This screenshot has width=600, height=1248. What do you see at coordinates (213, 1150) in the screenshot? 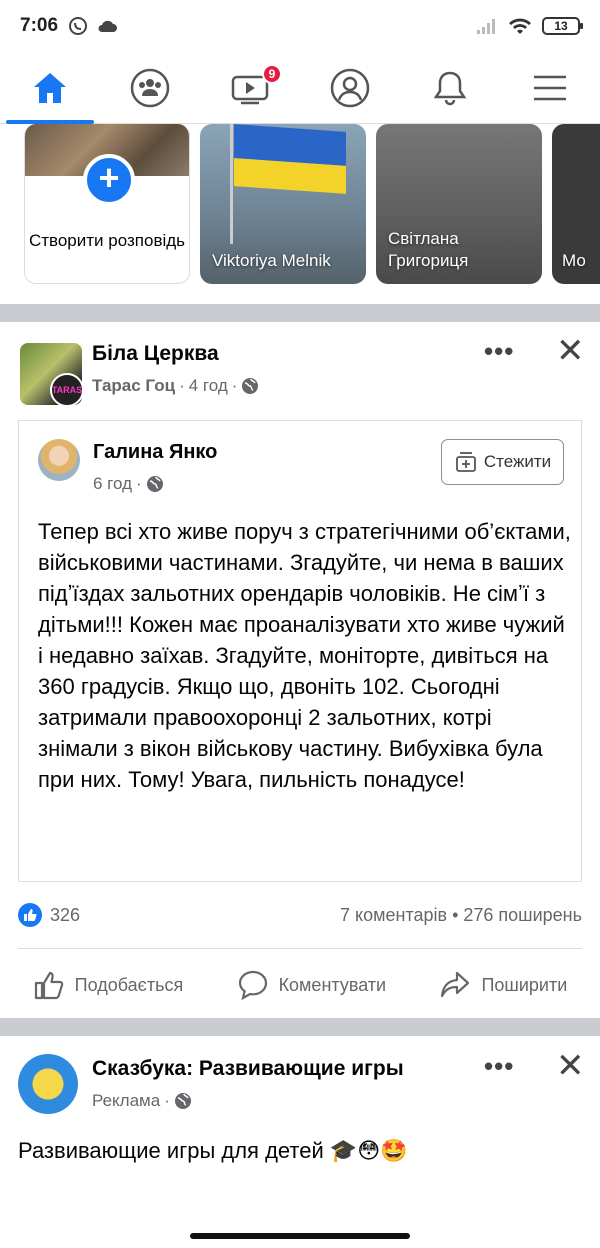
I see `ad-text: Развивающие игры для детей 🎓😳🤩` at bounding box center [213, 1150].